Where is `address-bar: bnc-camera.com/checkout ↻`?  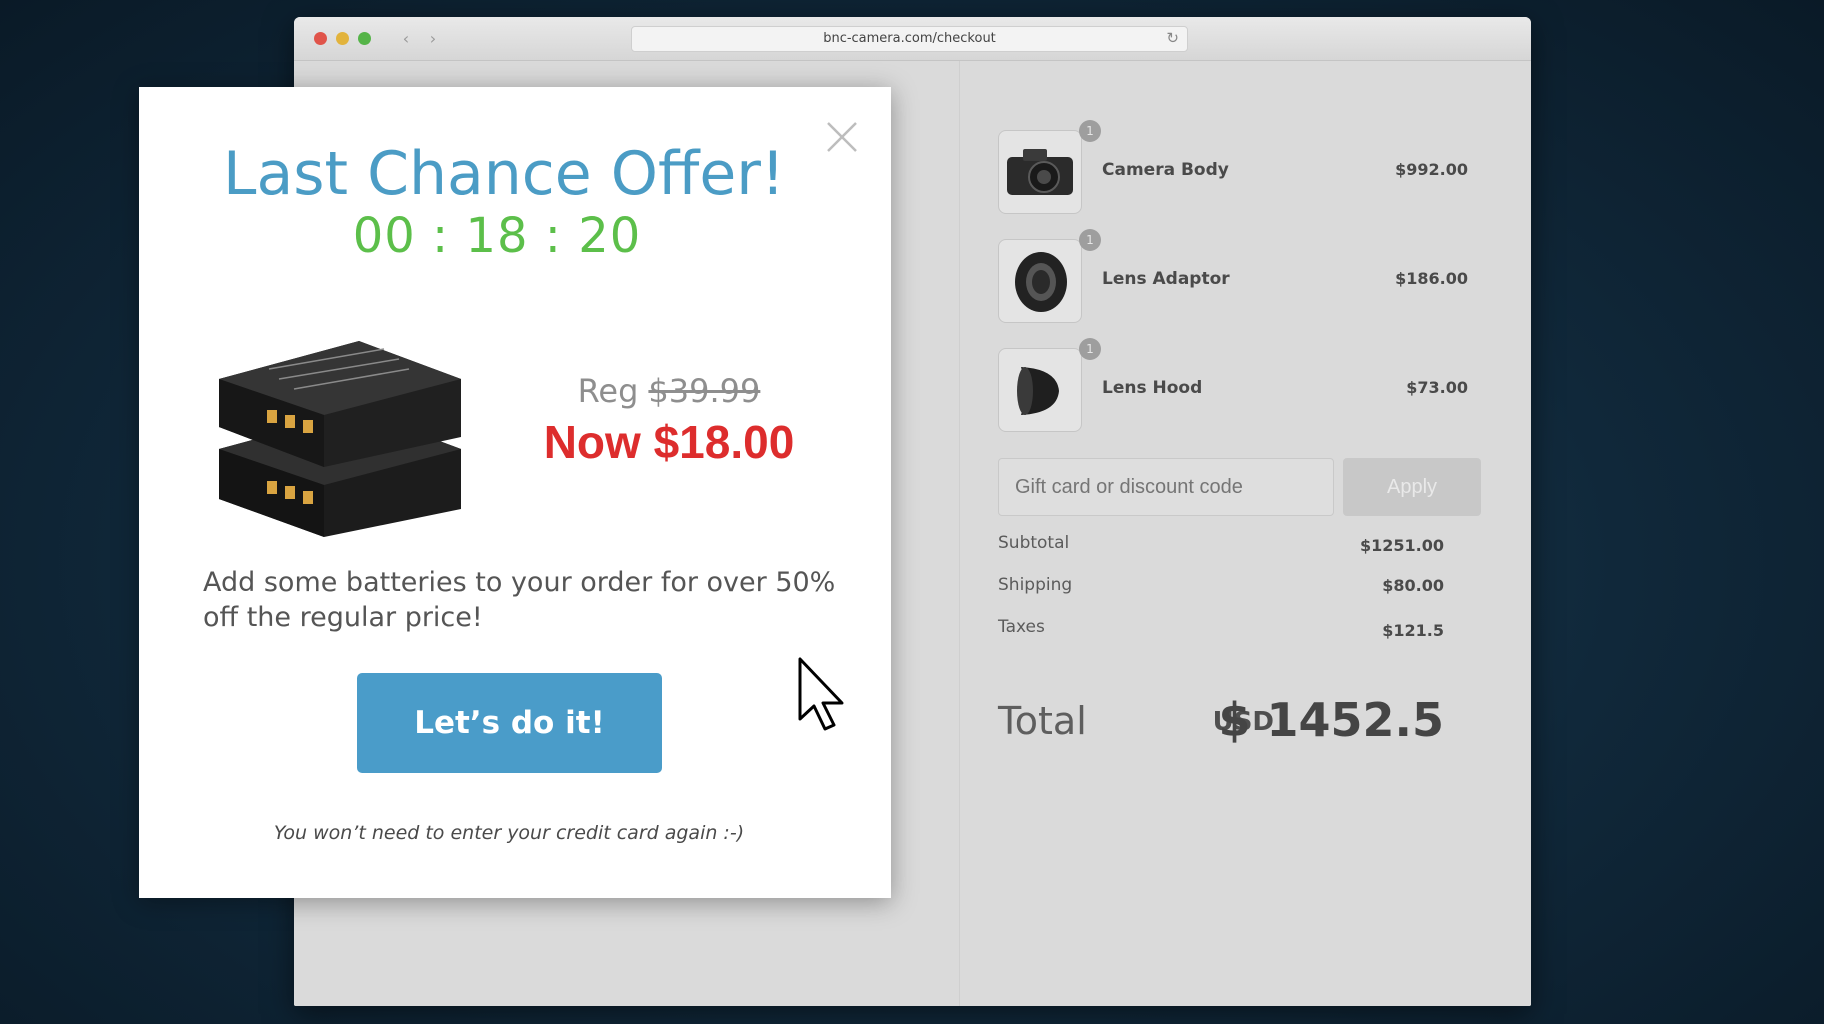 address-bar: bnc-camera.com/checkout ↻ is located at coordinates (909, 39).